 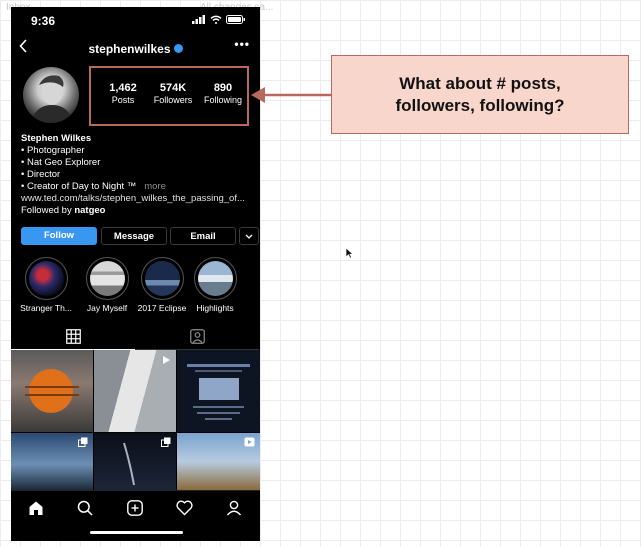 I want to click on email-button: Email, so click(x=203, y=236).